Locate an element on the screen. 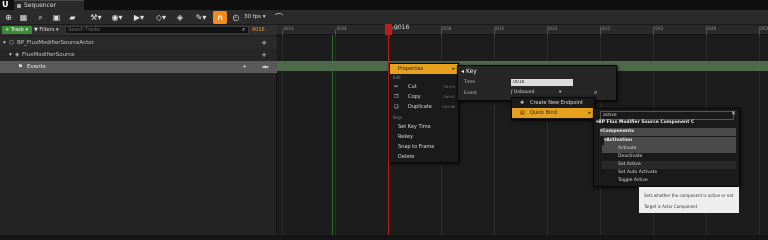 The height and width of the screenshot is (240, 768). menu-label: Properties is located at coordinates (411, 69).